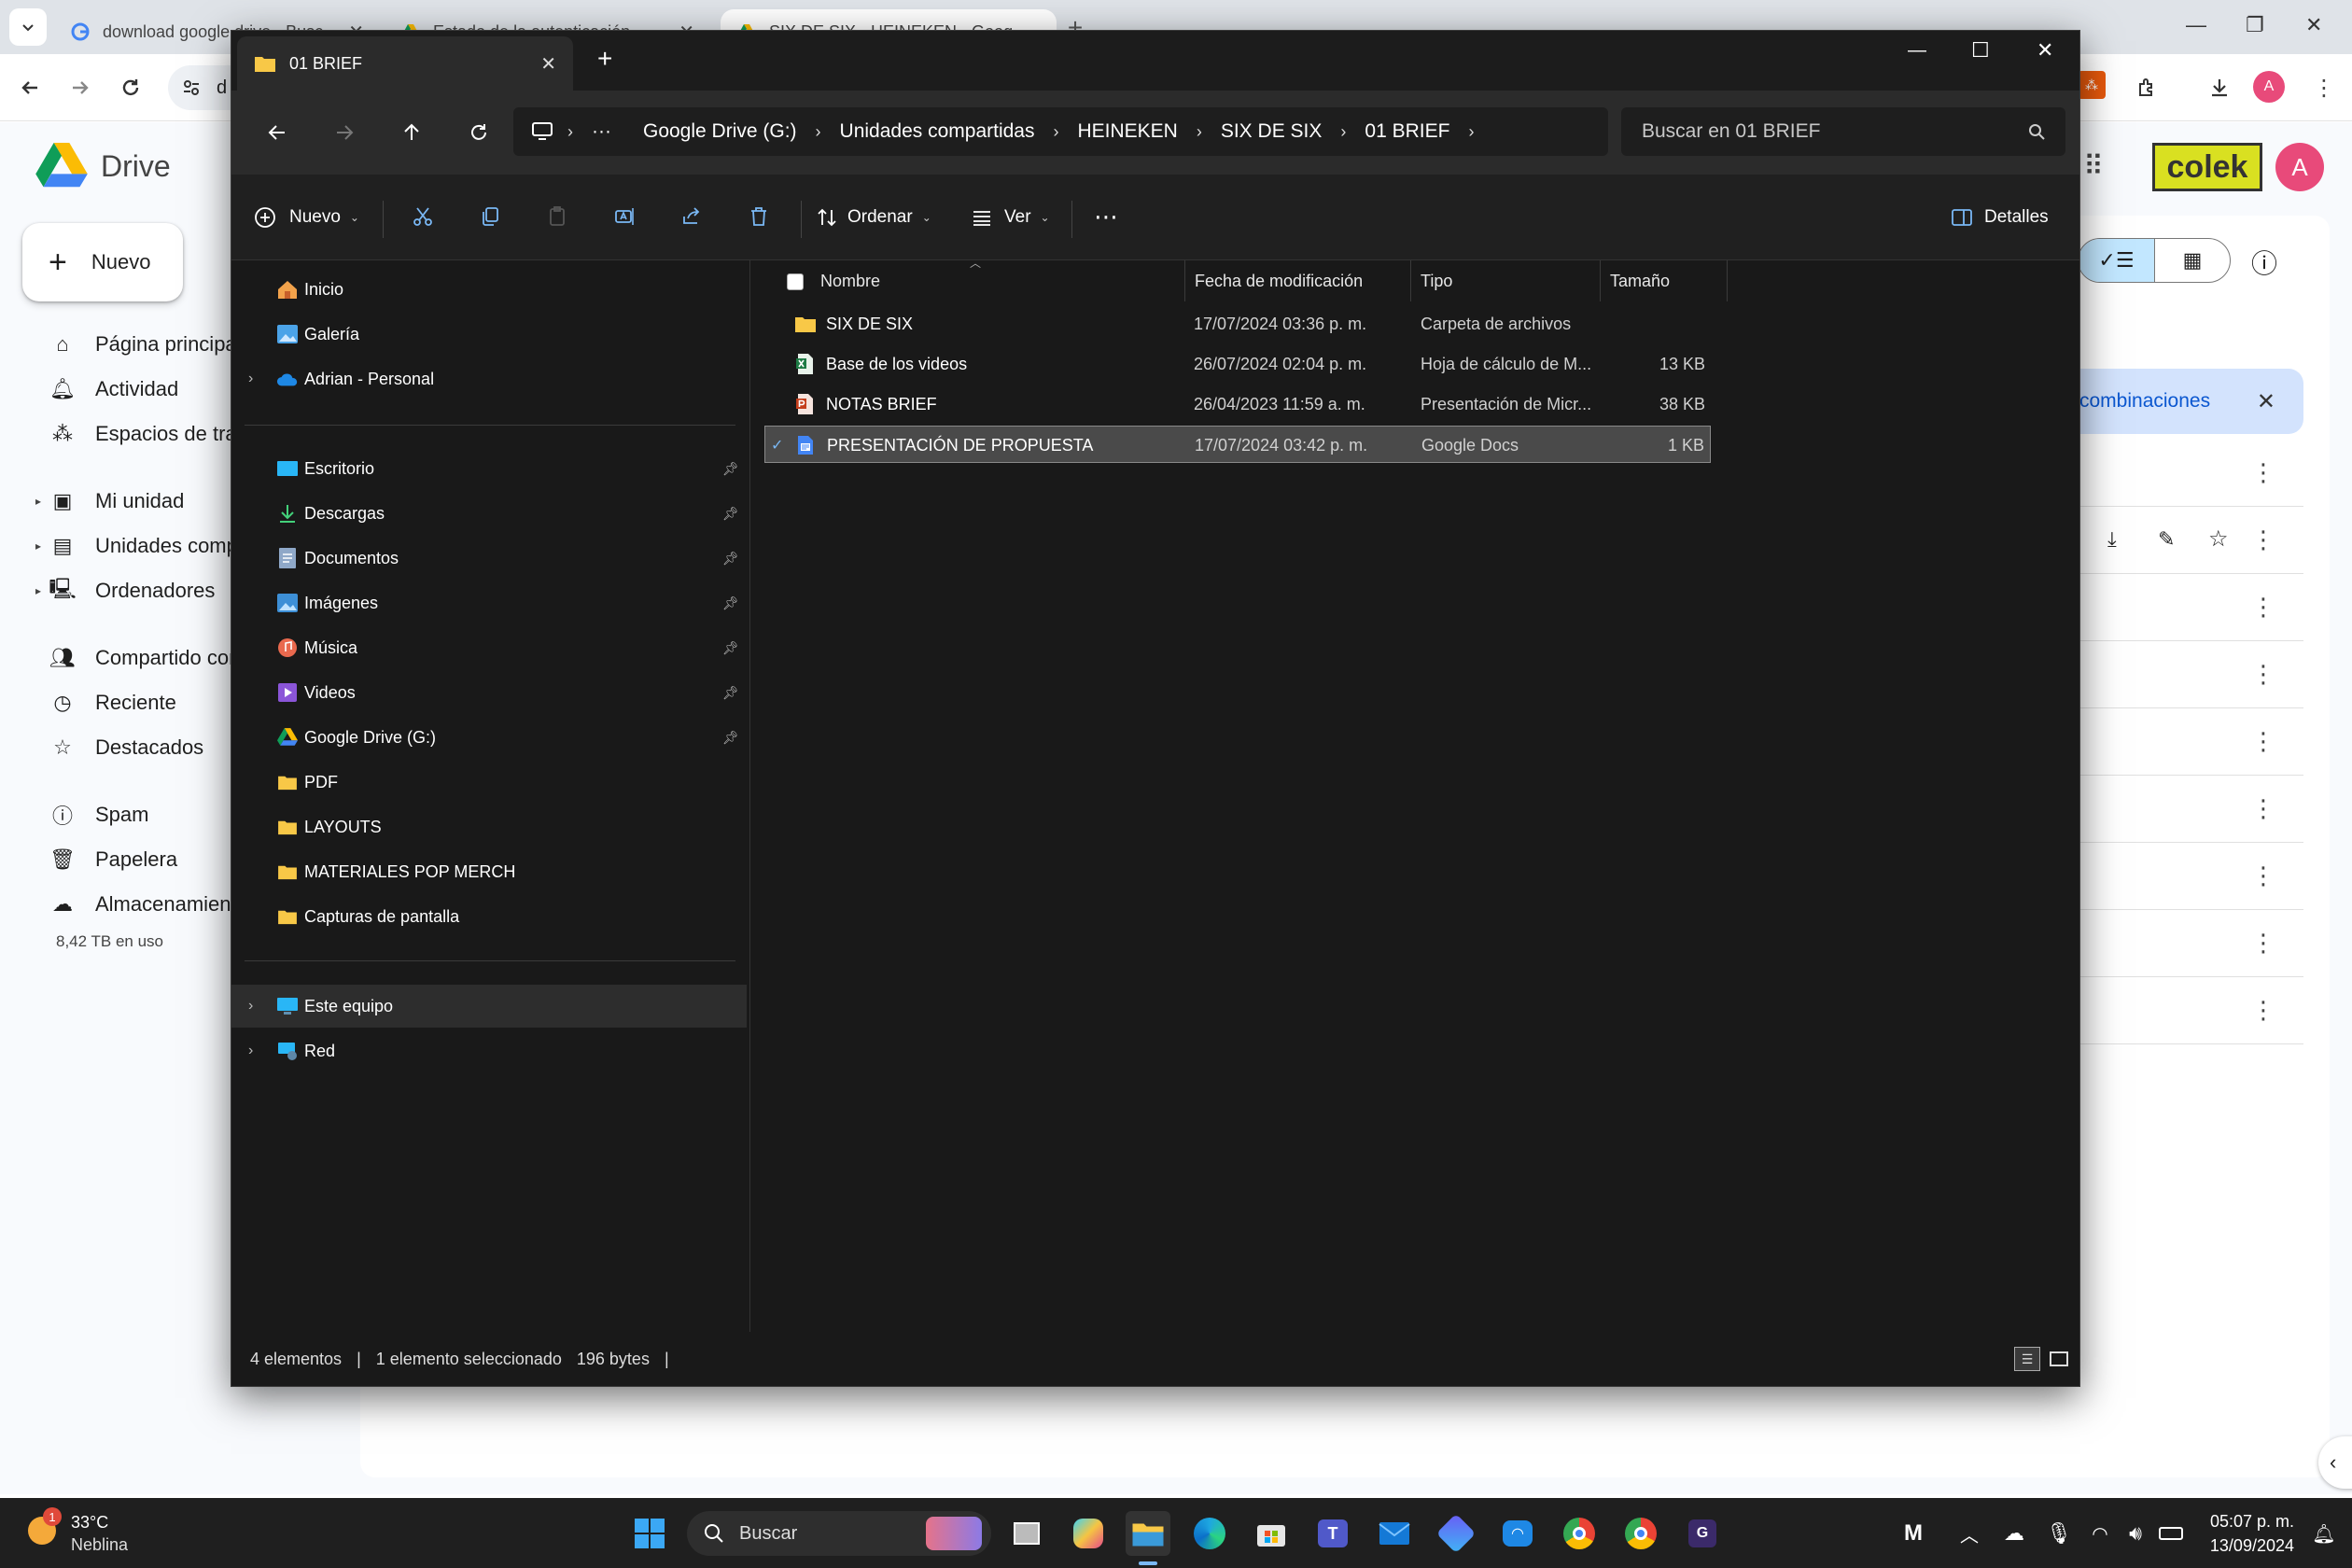 The height and width of the screenshot is (1568, 2352). I want to click on monitor-icon, so click(540, 131).